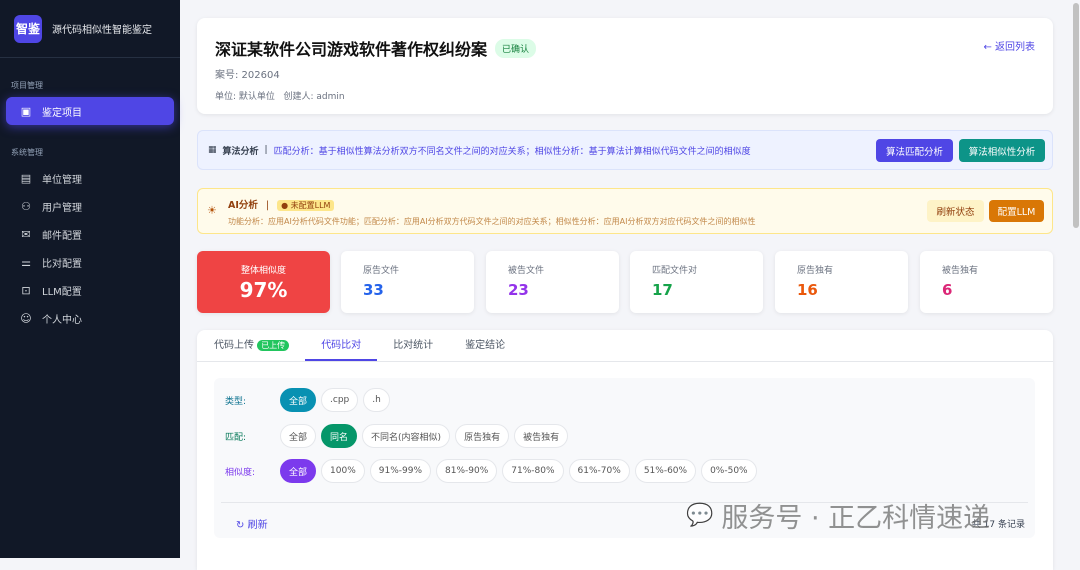 The width and height of the screenshot is (1080, 570). What do you see at coordinates (212, 150) in the screenshot?
I see `grid-icon: ▦` at bounding box center [212, 150].